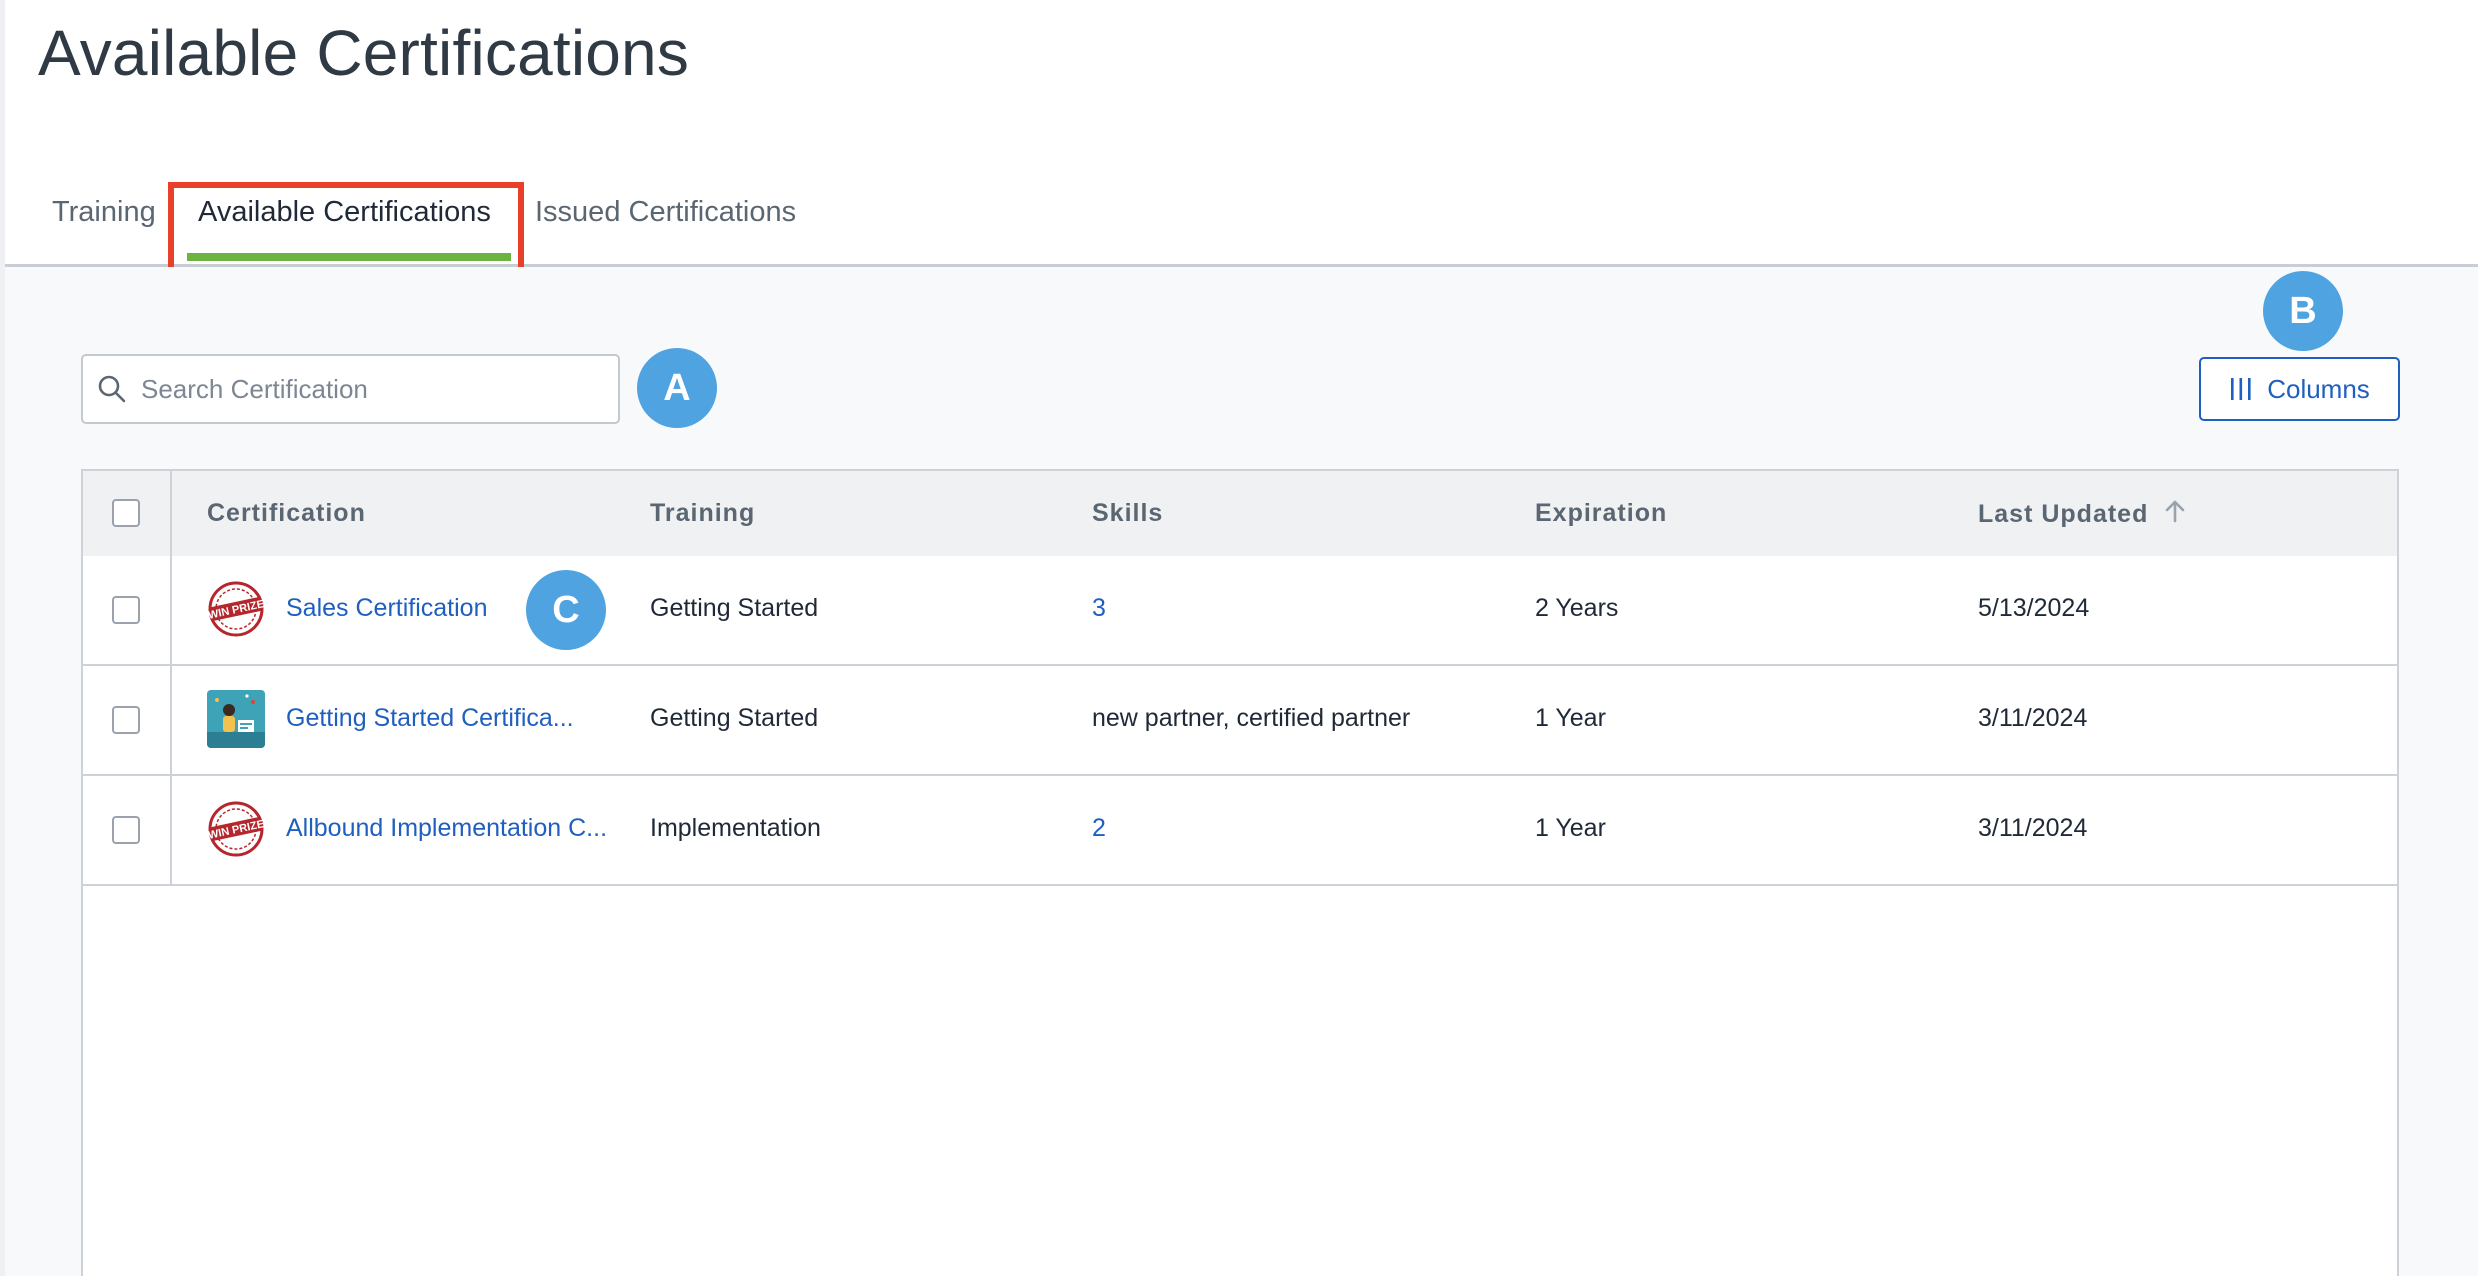  I want to click on search-box, so click(350, 389).